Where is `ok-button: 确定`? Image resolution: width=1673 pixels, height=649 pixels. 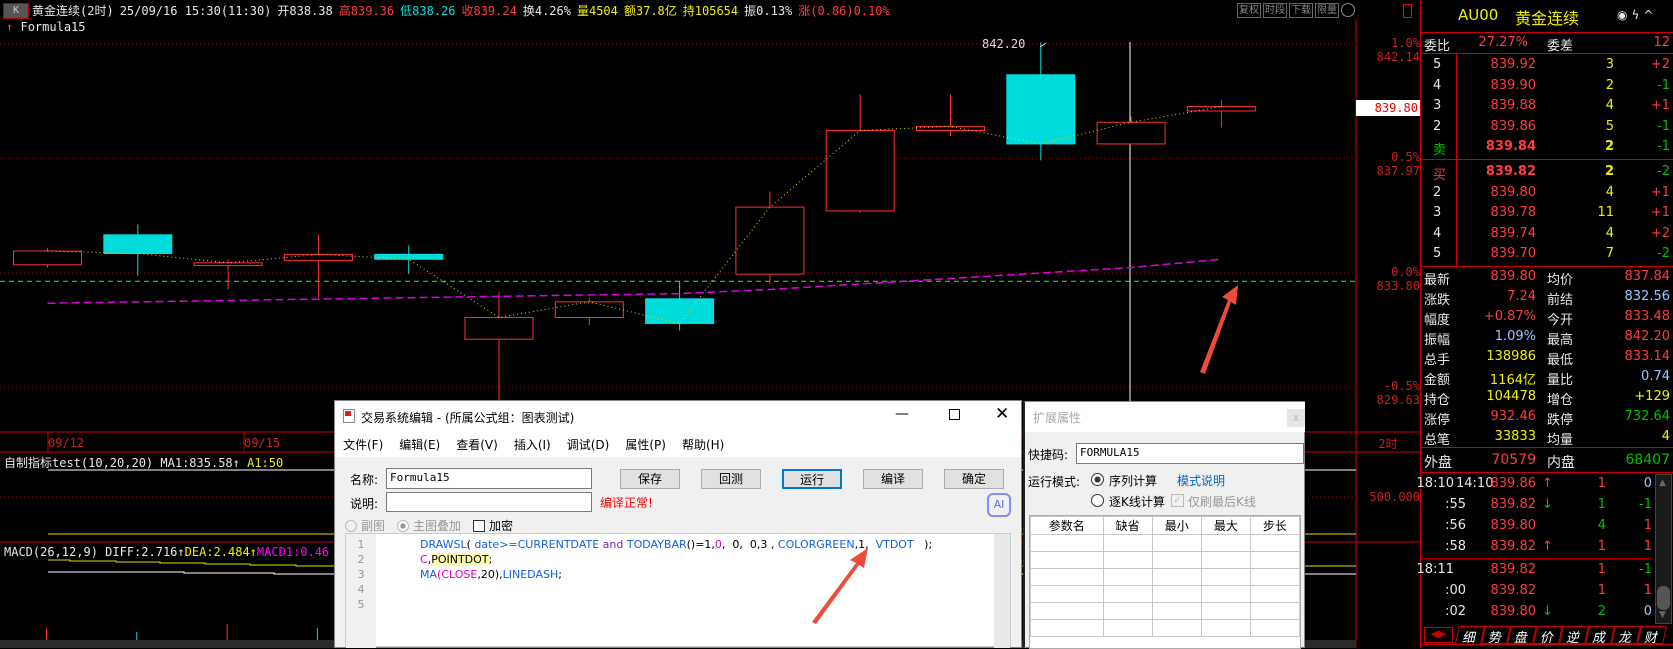 ok-button: 确定 is located at coordinates (974, 479).